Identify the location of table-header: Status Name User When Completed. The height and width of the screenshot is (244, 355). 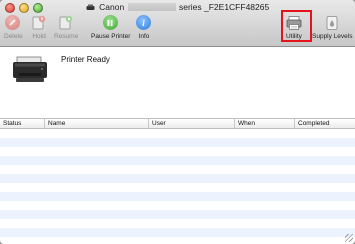
(177, 123).